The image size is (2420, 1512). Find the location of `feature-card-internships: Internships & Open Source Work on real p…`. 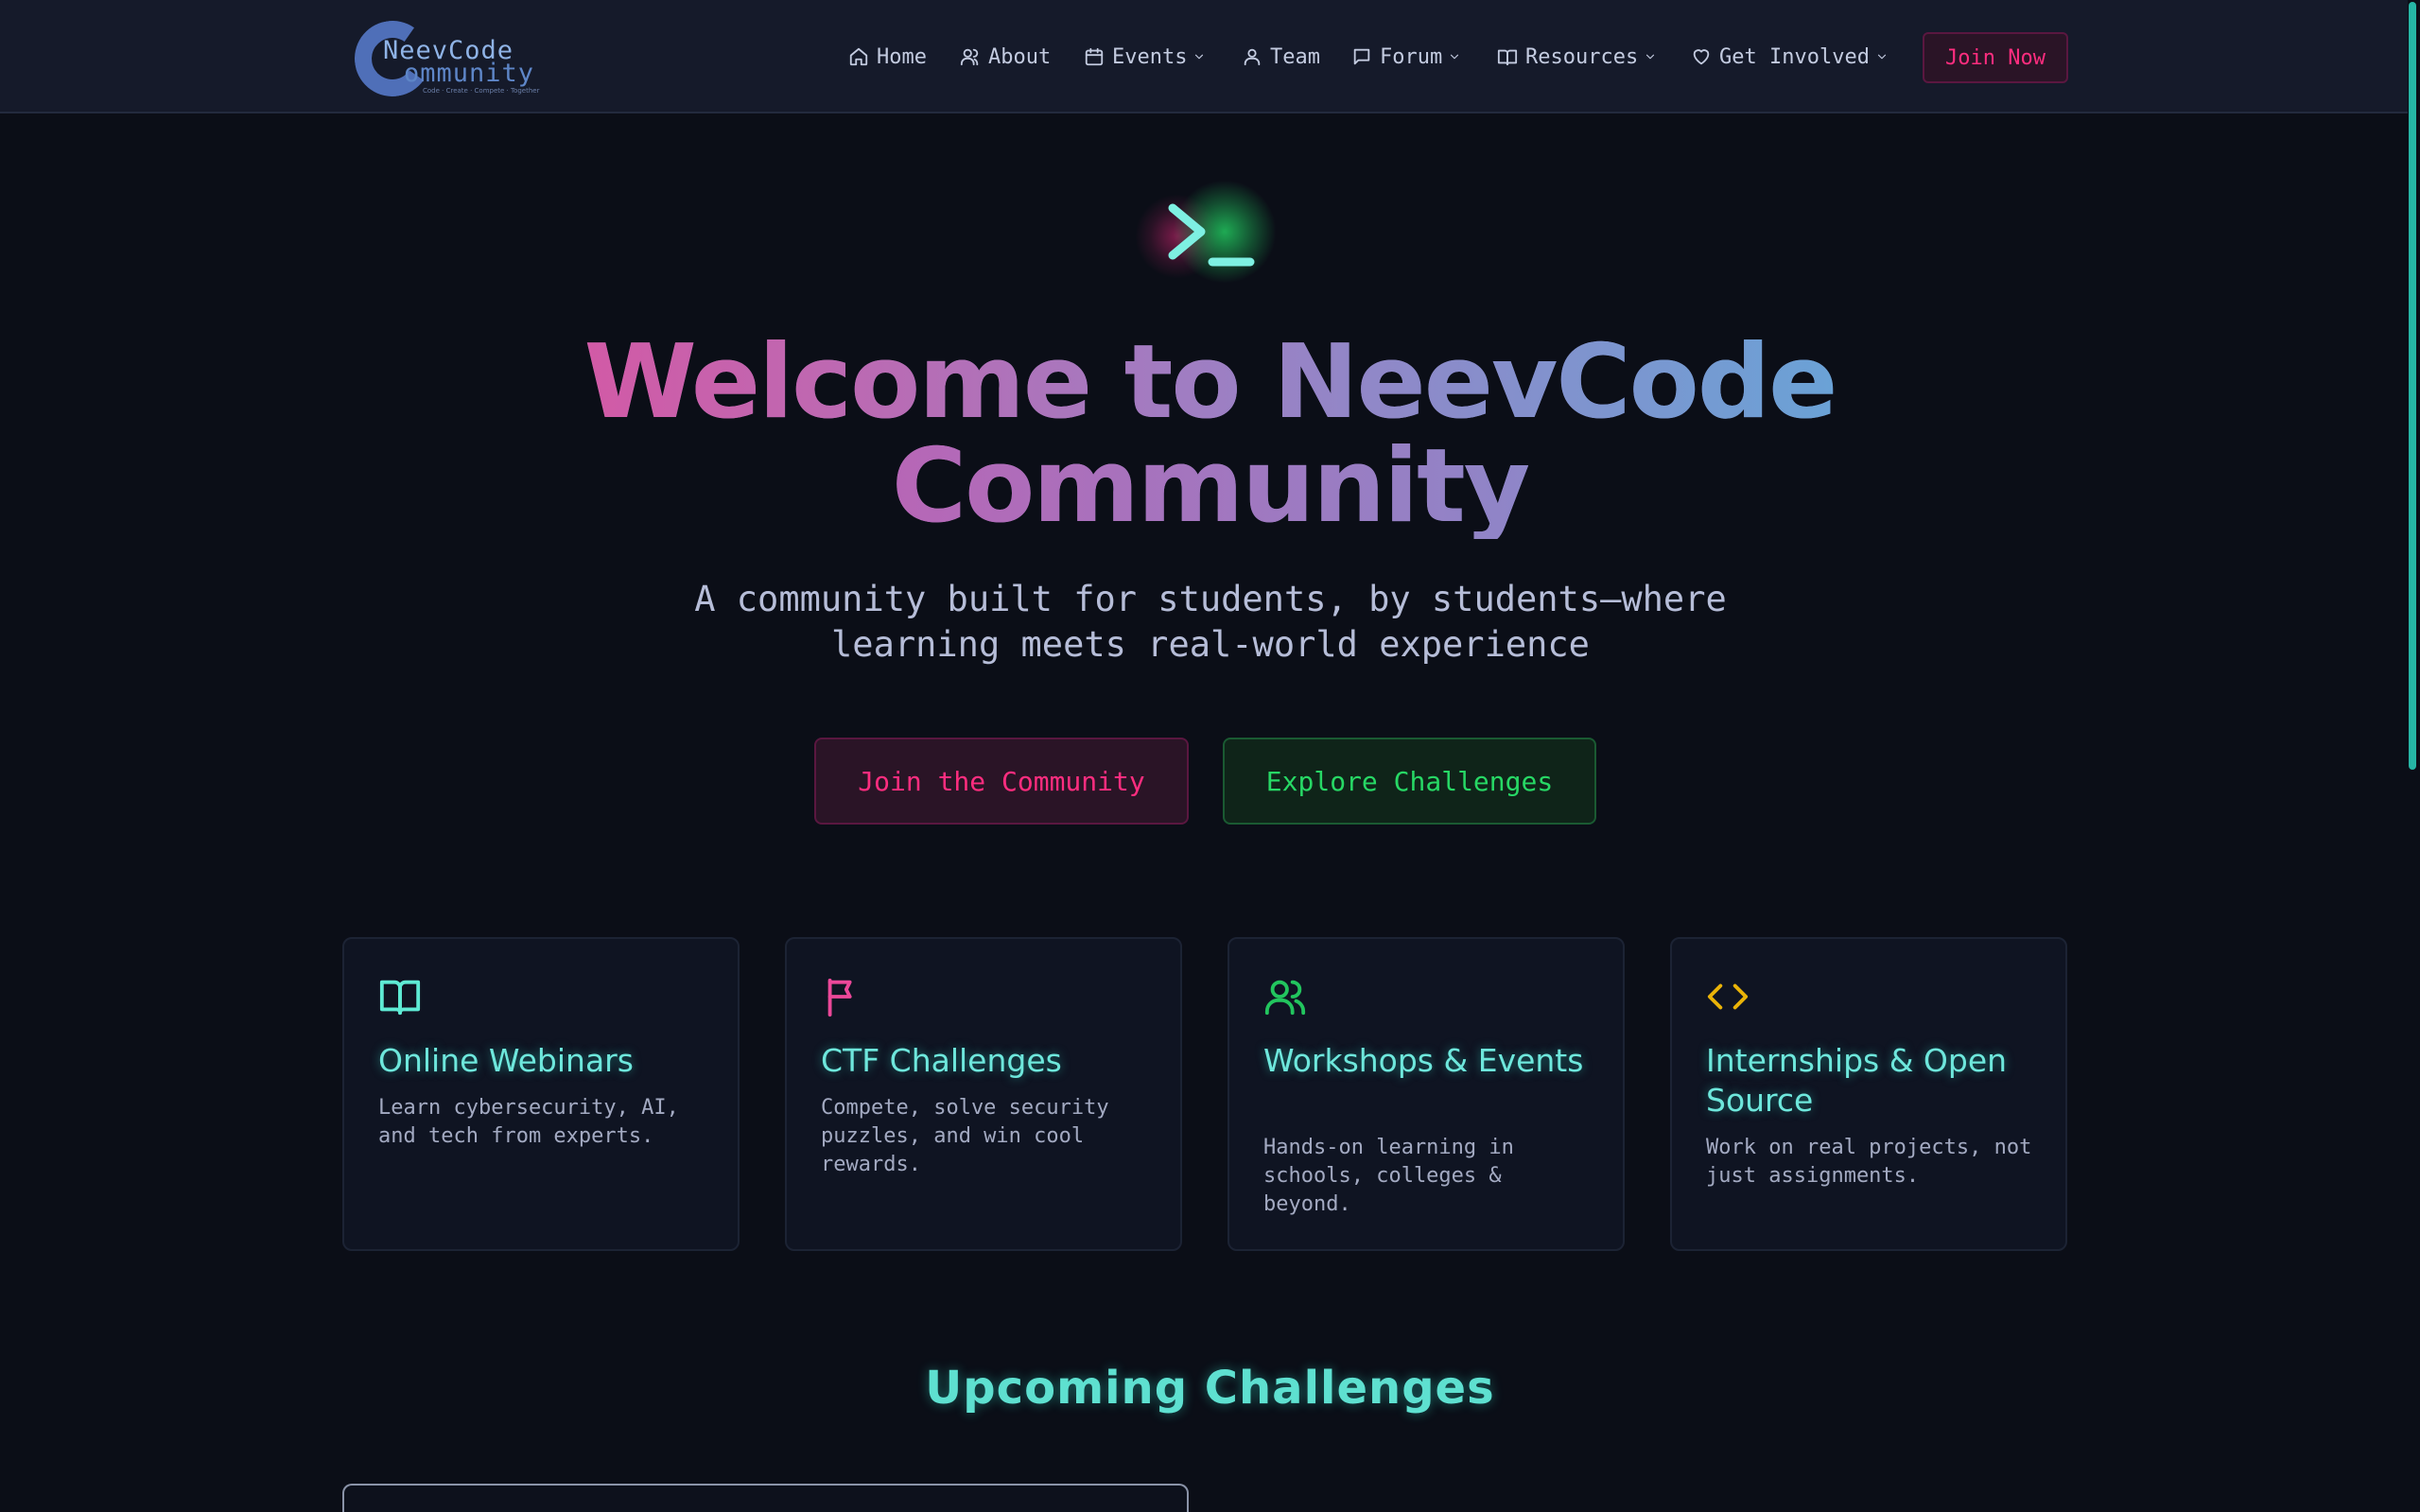

feature-card-internships: Internships & Open Source Work on real p… is located at coordinates (1868, 1094).